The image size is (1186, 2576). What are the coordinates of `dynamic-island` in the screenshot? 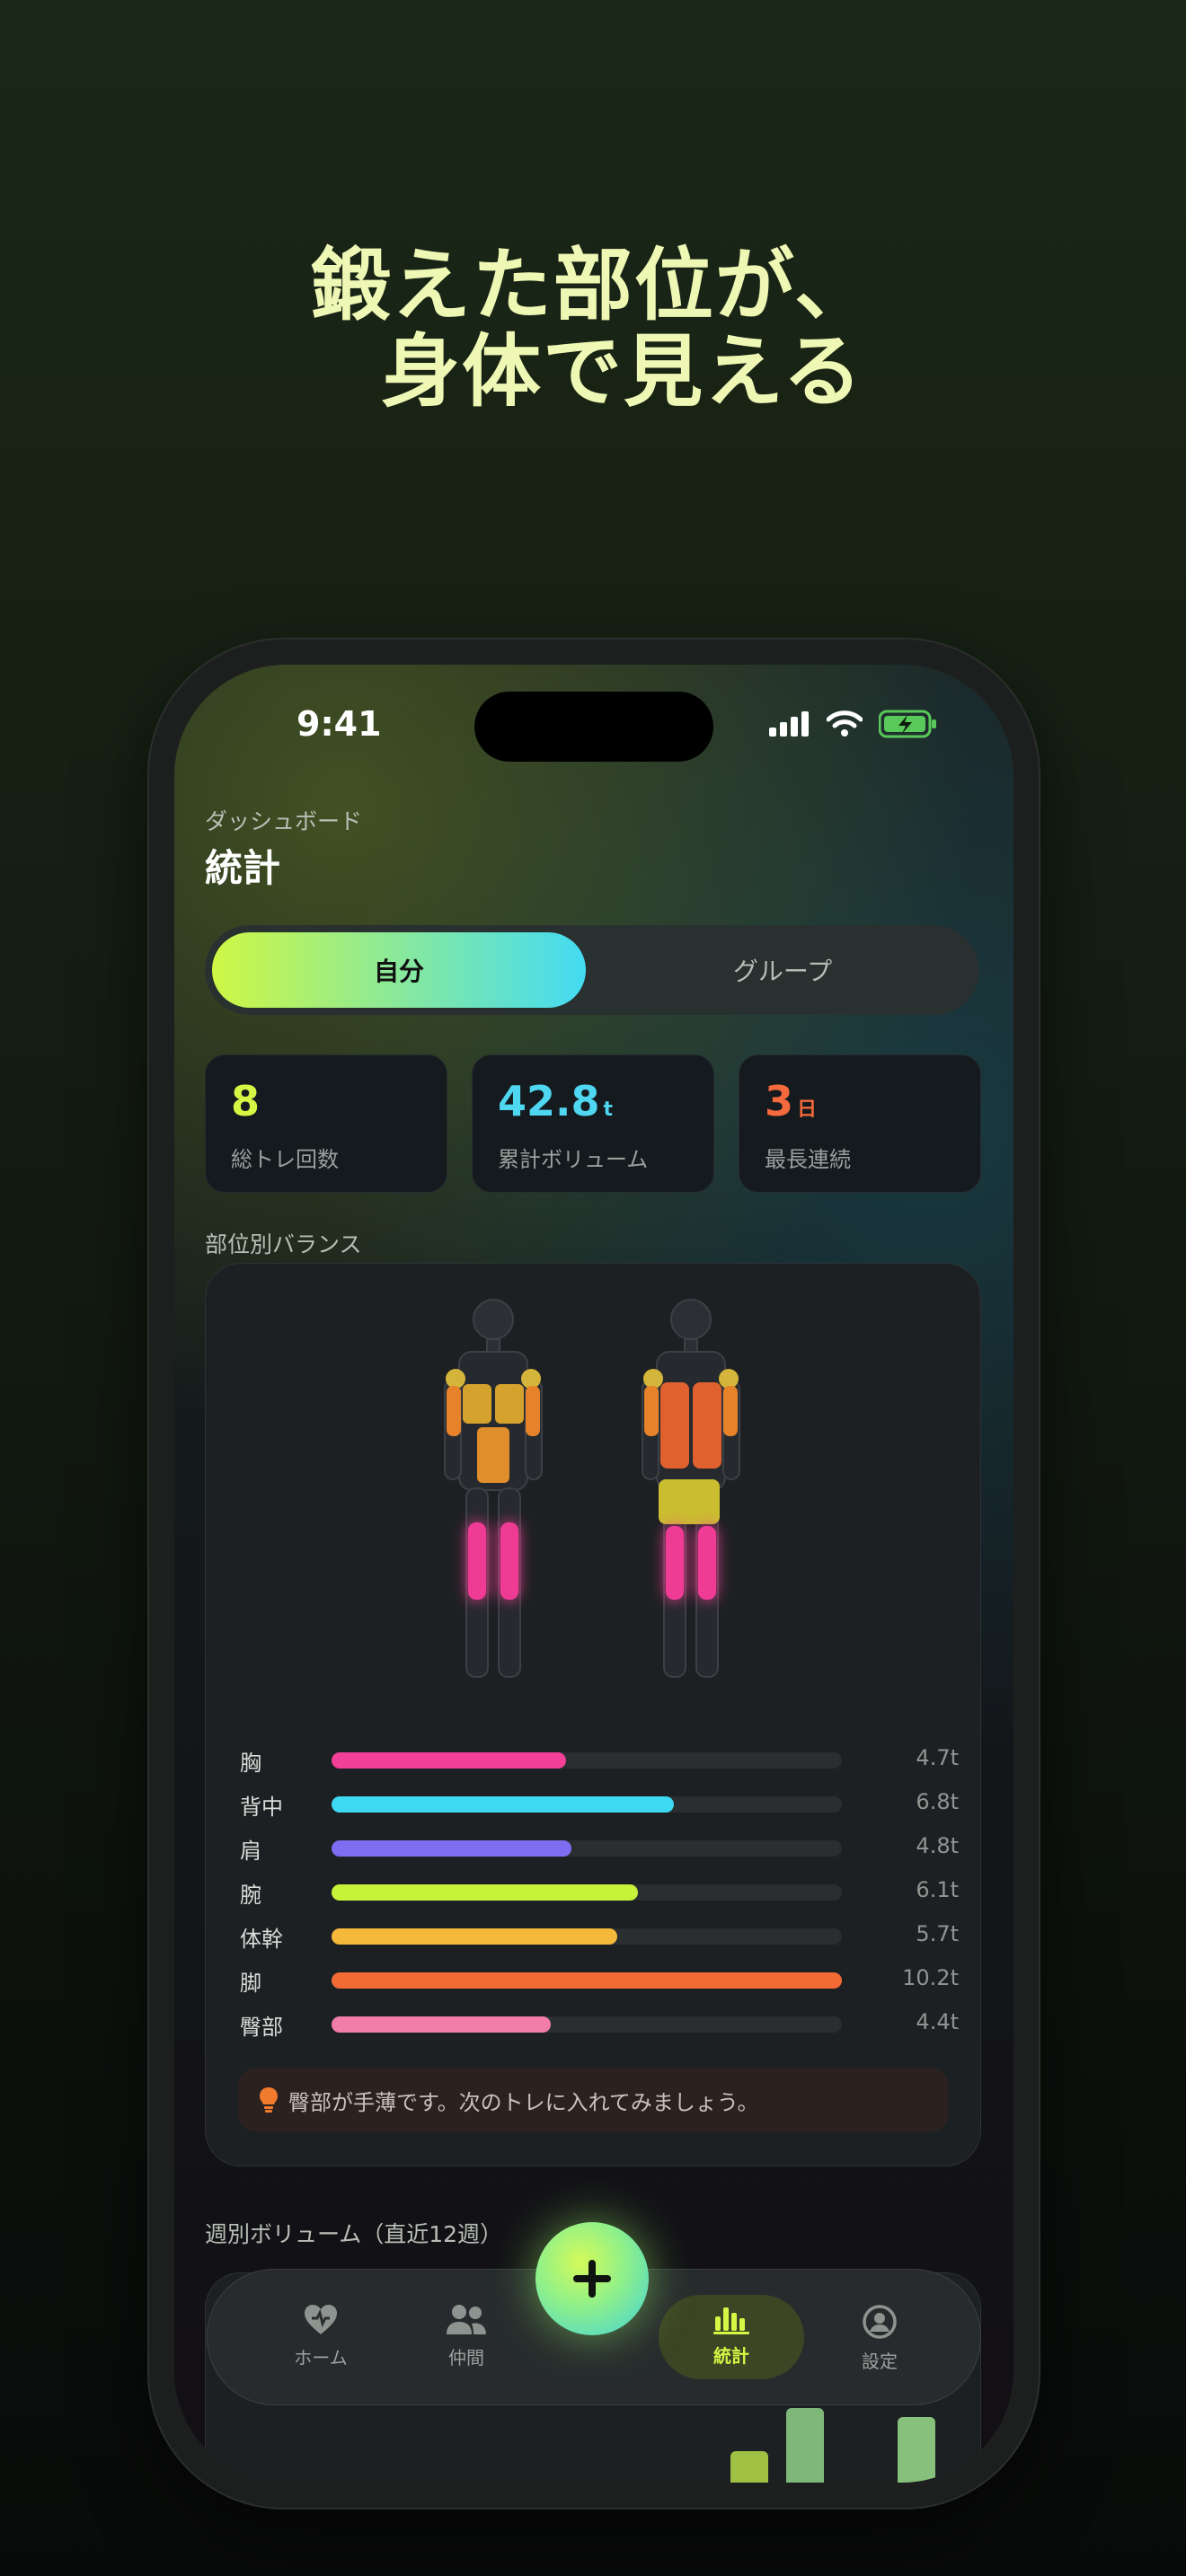 It's located at (593, 727).